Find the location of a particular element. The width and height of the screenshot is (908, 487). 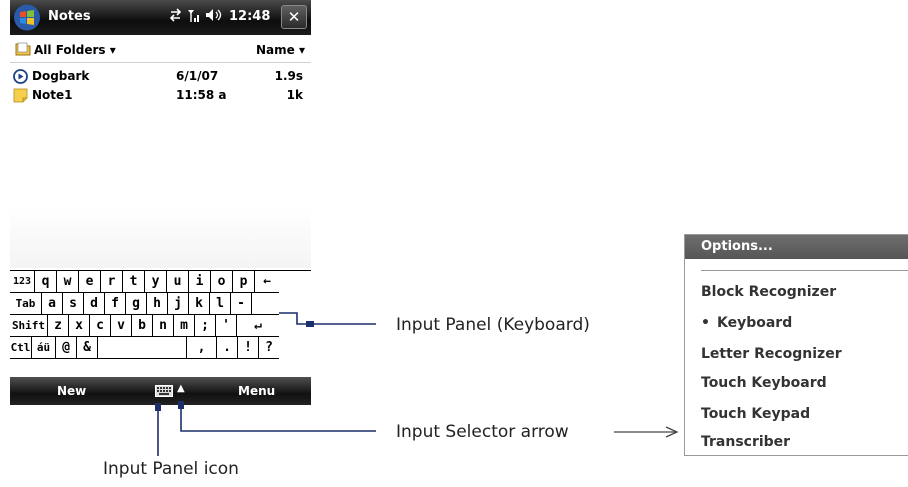

option-keyboard: Keyboard is located at coordinates (754, 323).